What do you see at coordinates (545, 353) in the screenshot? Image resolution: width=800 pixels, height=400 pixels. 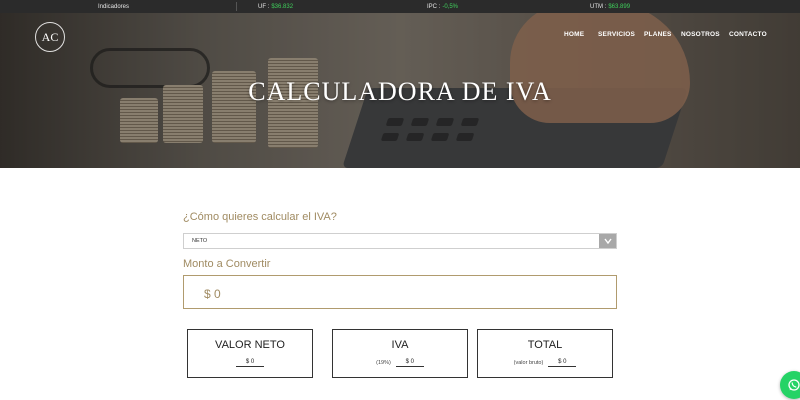 I see `result-card-total: TOTAL (valor bruto) $ 0` at bounding box center [545, 353].